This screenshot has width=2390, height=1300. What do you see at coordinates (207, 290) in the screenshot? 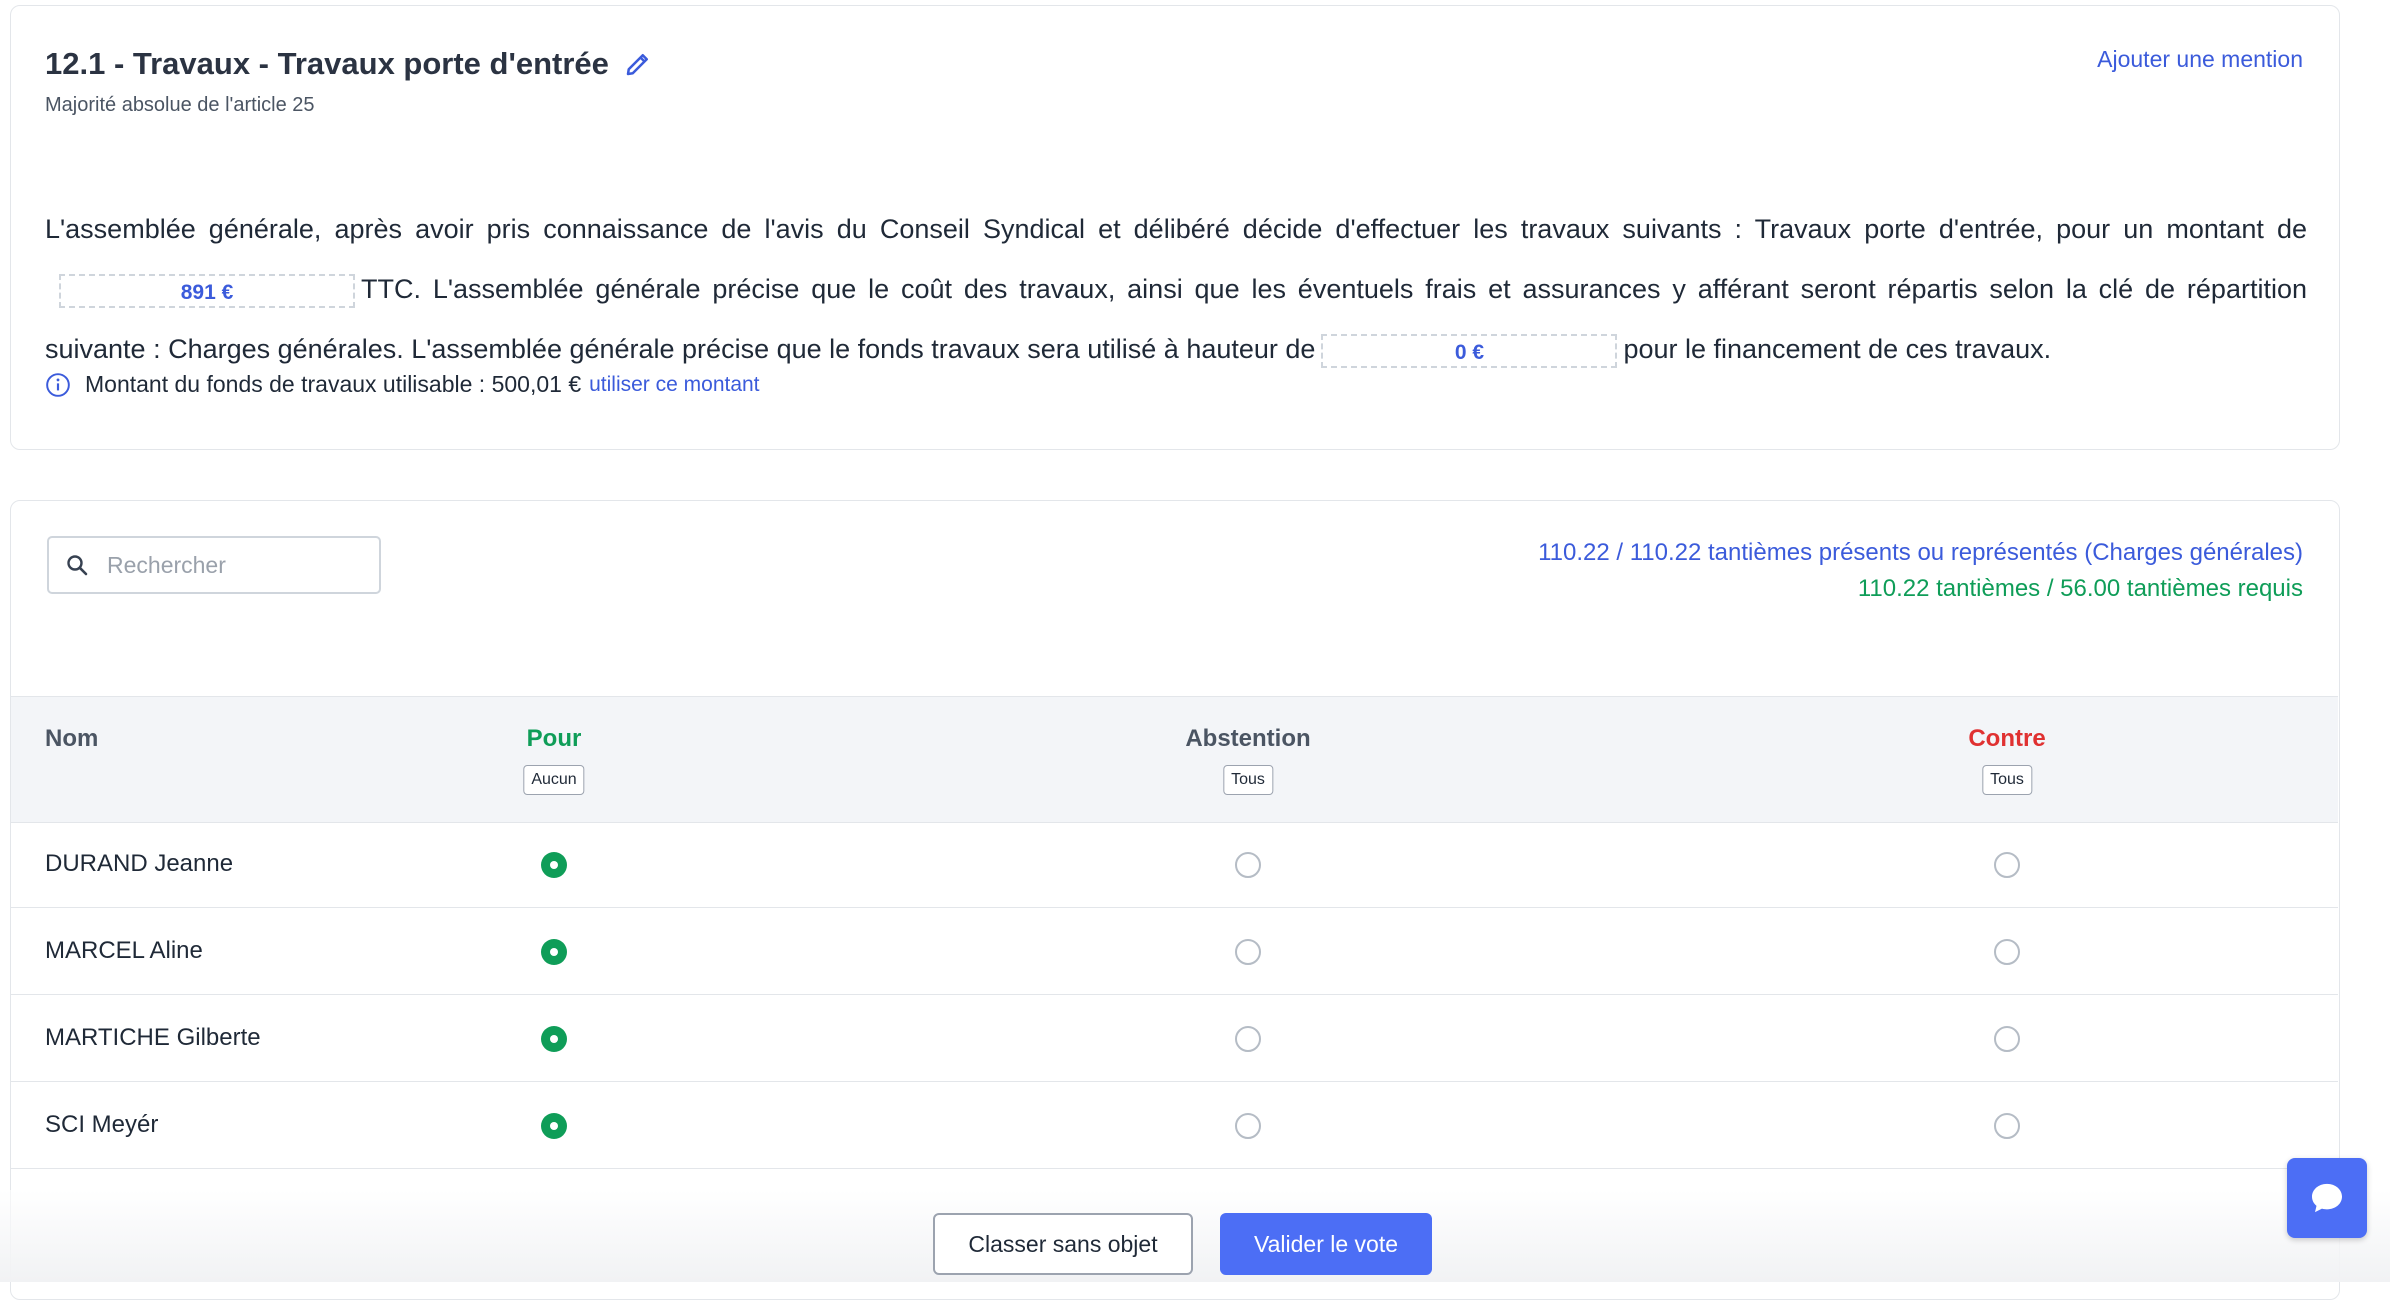
I see `amount-field: 891 €` at bounding box center [207, 290].